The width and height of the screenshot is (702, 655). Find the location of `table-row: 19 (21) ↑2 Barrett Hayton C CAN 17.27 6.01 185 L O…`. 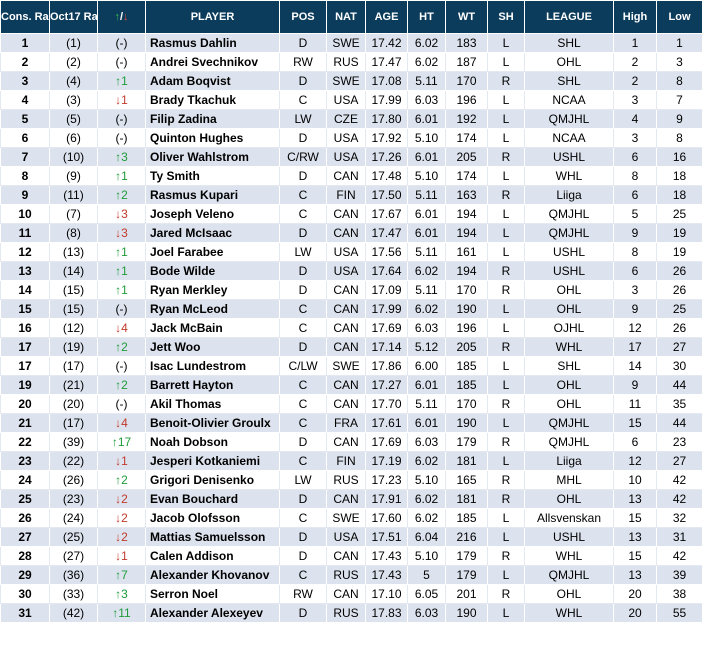

table-row: 19 (21) ↑2 Barrett Hayton C CAN 17.27 6.01 185 L O… is located at coordinates (351, 385).